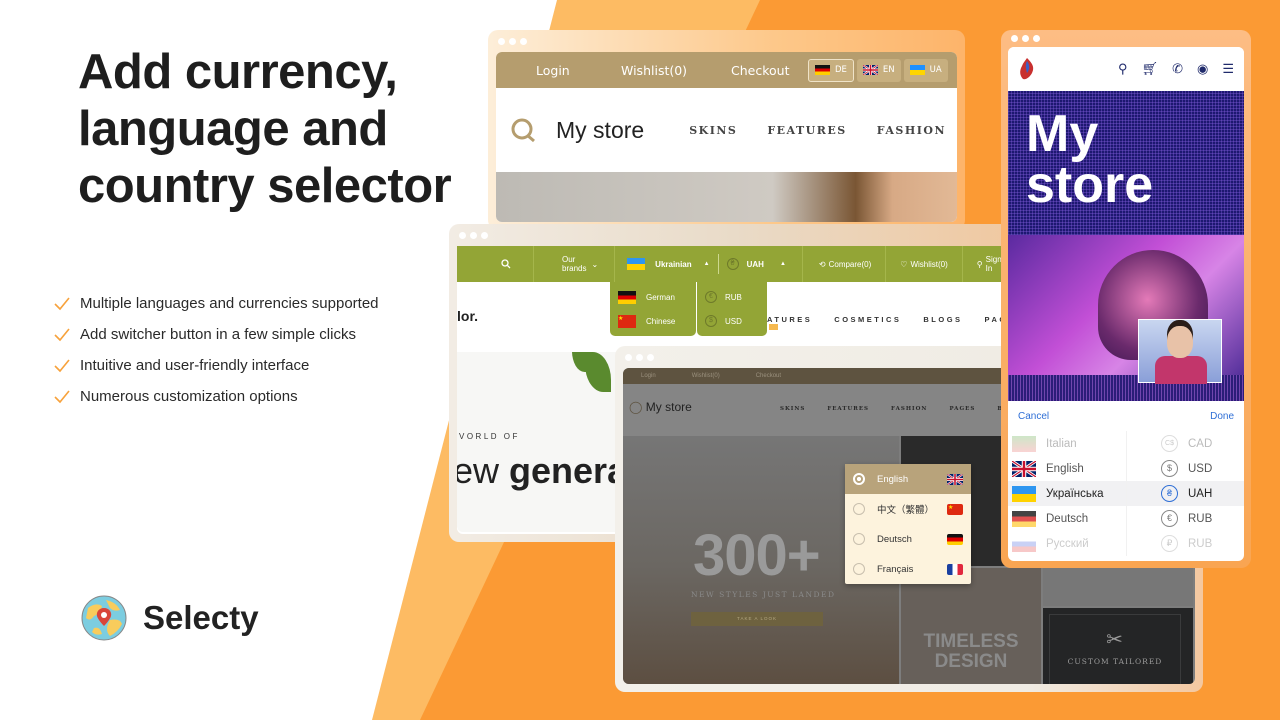 Image resolution: width=1280 pixels, height=720 pixels. I want to click on cancel-button: Cancel, so click(1033, 416).